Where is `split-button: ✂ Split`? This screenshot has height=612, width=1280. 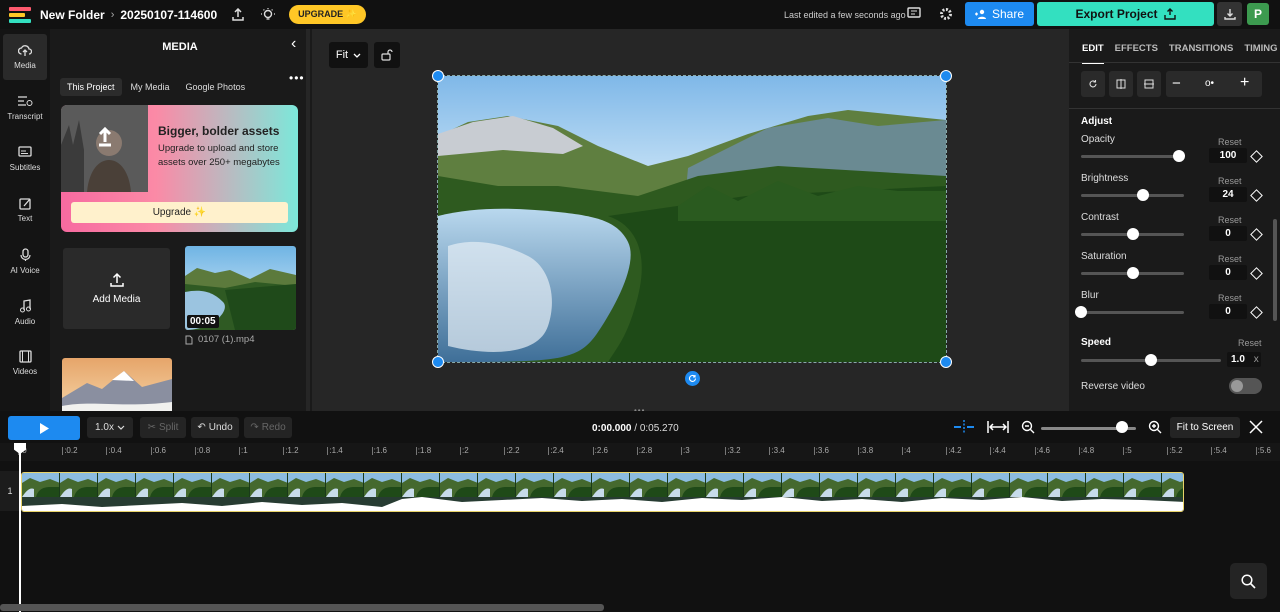
split-button: ✂ Split is located at coordinates (163, 427).